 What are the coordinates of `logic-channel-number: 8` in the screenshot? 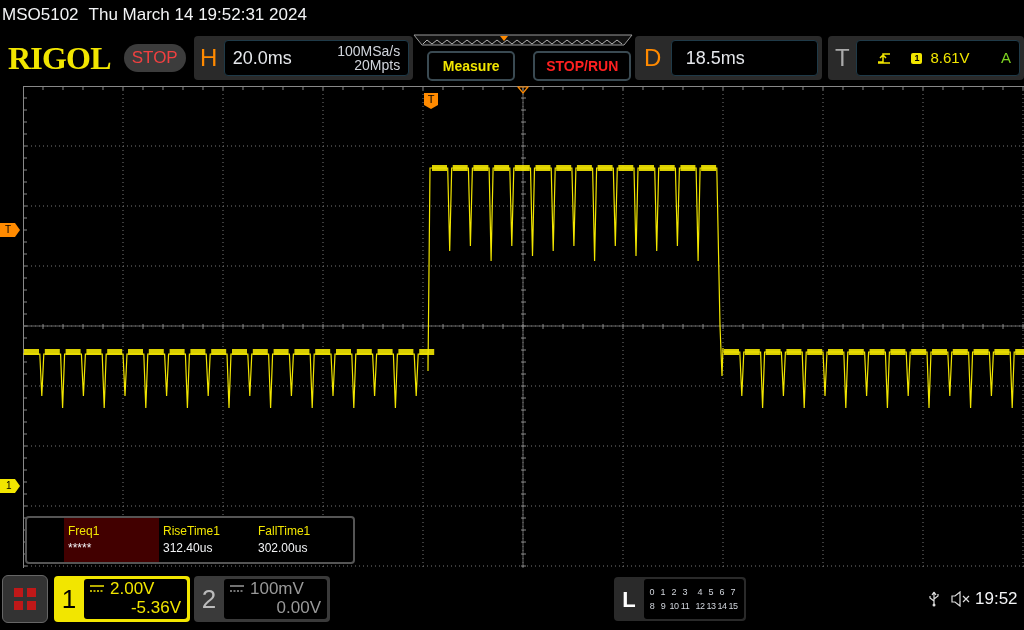 It's located at (652, 606).